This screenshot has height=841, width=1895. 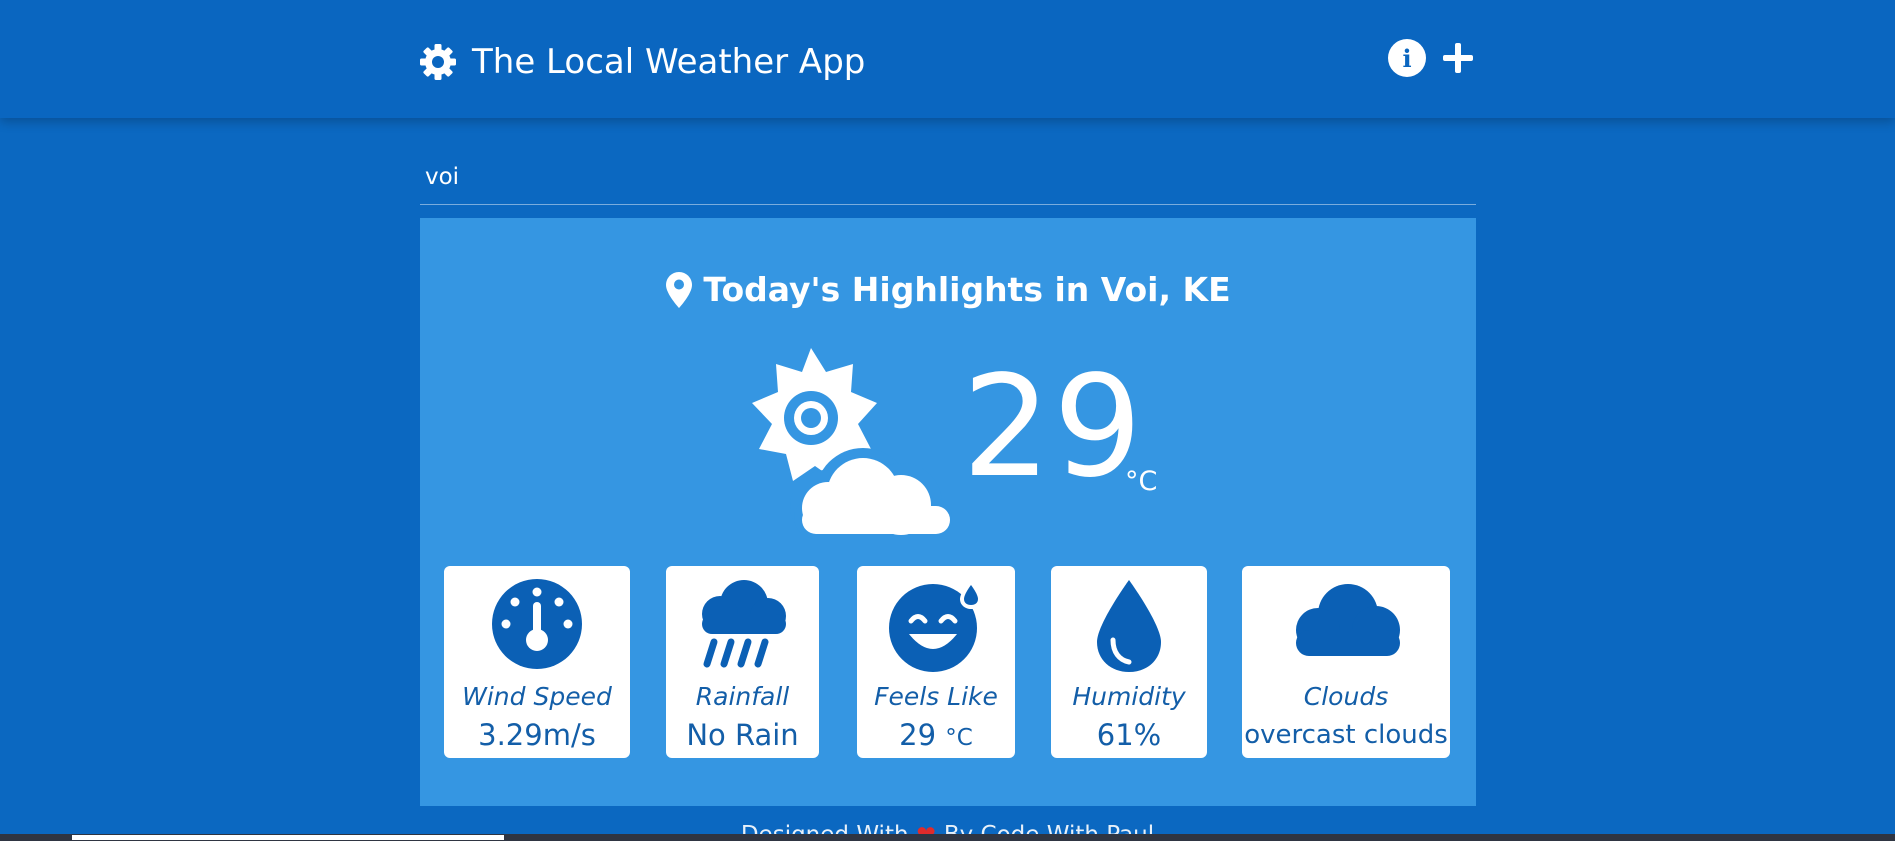 I want to click on info-icon: i, so click(x=1407, y=58).